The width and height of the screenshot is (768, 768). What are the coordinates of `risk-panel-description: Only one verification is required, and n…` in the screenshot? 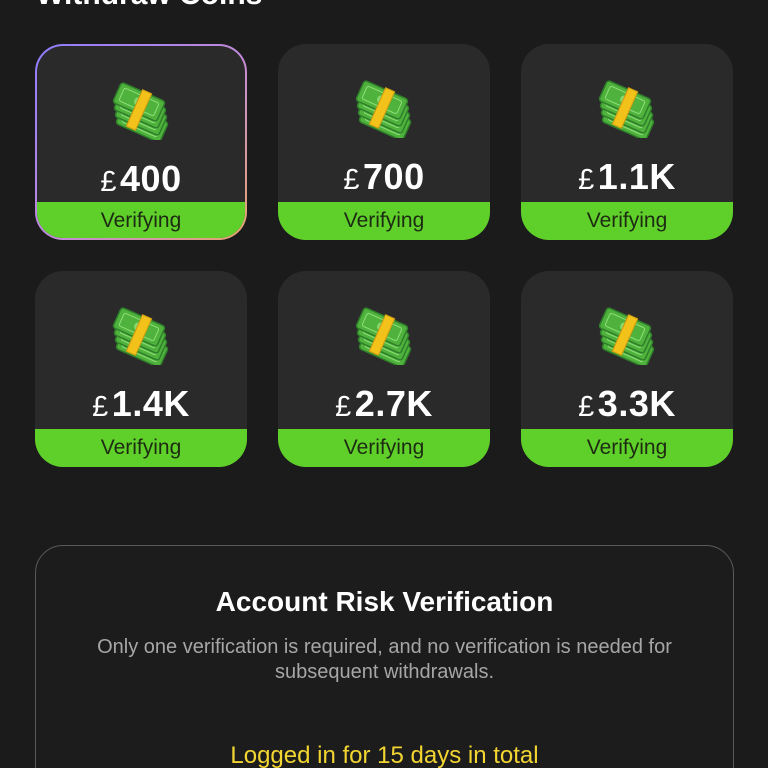 It's located at (384, 659).